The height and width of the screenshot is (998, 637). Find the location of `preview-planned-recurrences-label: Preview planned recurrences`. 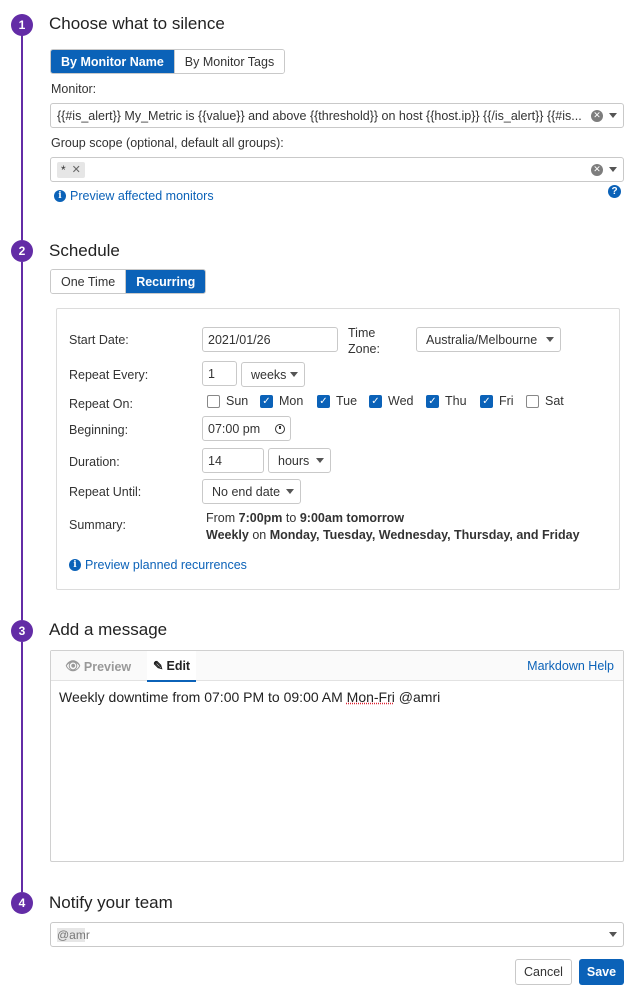

preview-planned-recurrences-label: Preview planned recurrences is located at coordinates (166, 565).